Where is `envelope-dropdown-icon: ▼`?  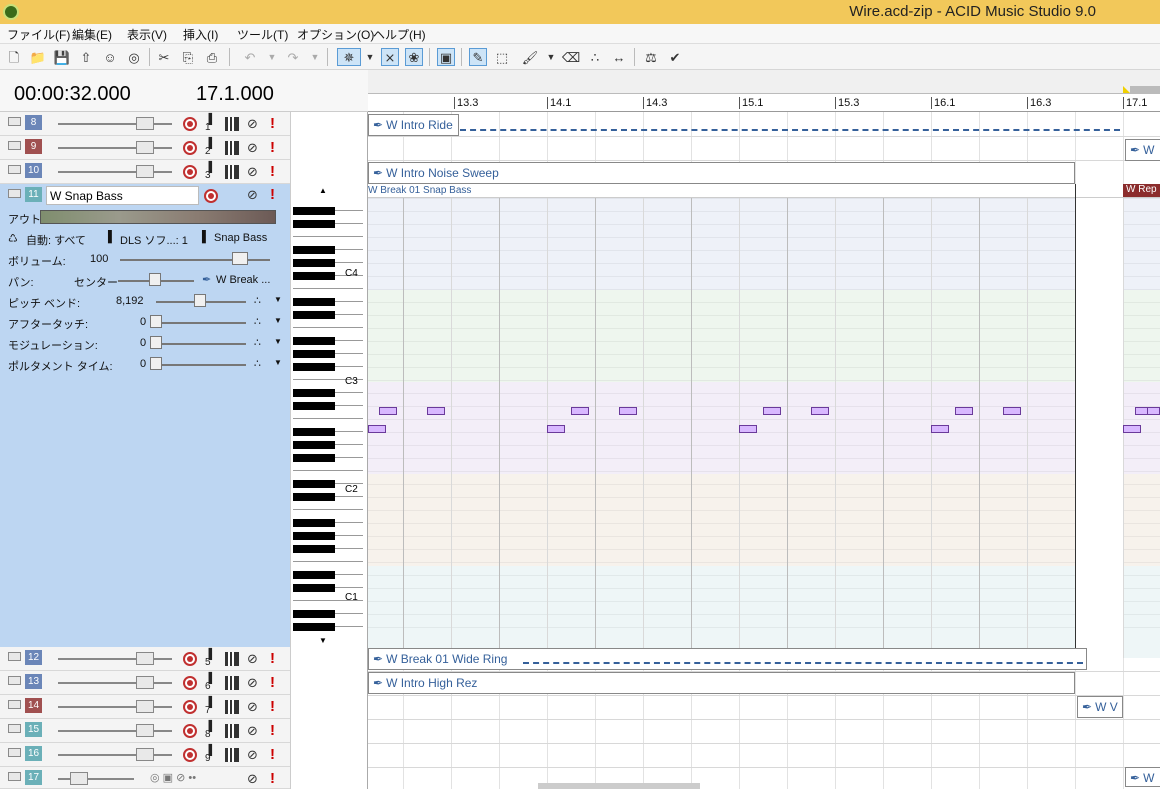 envelope-dropdown-icon: ▼ is located at coordinates (278, 320).